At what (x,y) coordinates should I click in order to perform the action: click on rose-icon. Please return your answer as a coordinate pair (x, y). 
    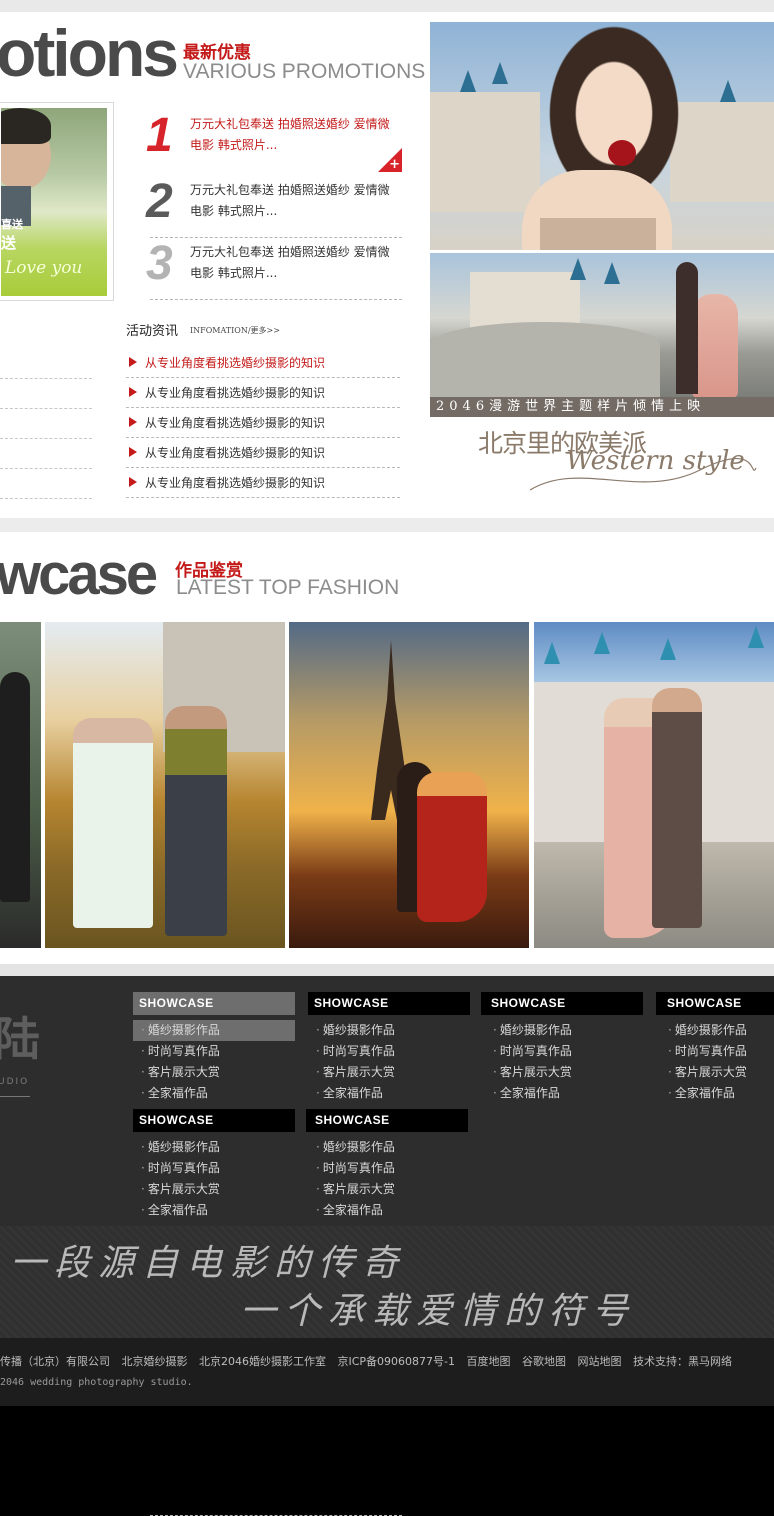
    Looking at the image, I should click on (622, 153).